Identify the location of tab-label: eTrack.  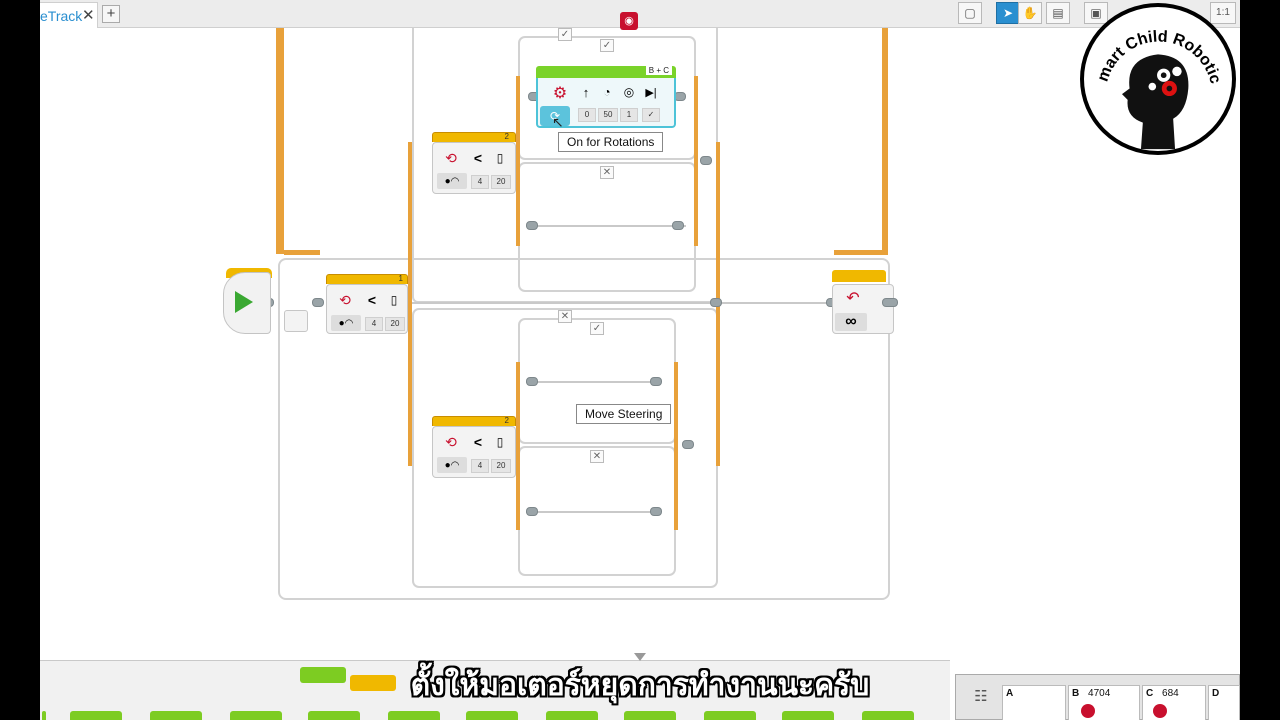
(61, 16).